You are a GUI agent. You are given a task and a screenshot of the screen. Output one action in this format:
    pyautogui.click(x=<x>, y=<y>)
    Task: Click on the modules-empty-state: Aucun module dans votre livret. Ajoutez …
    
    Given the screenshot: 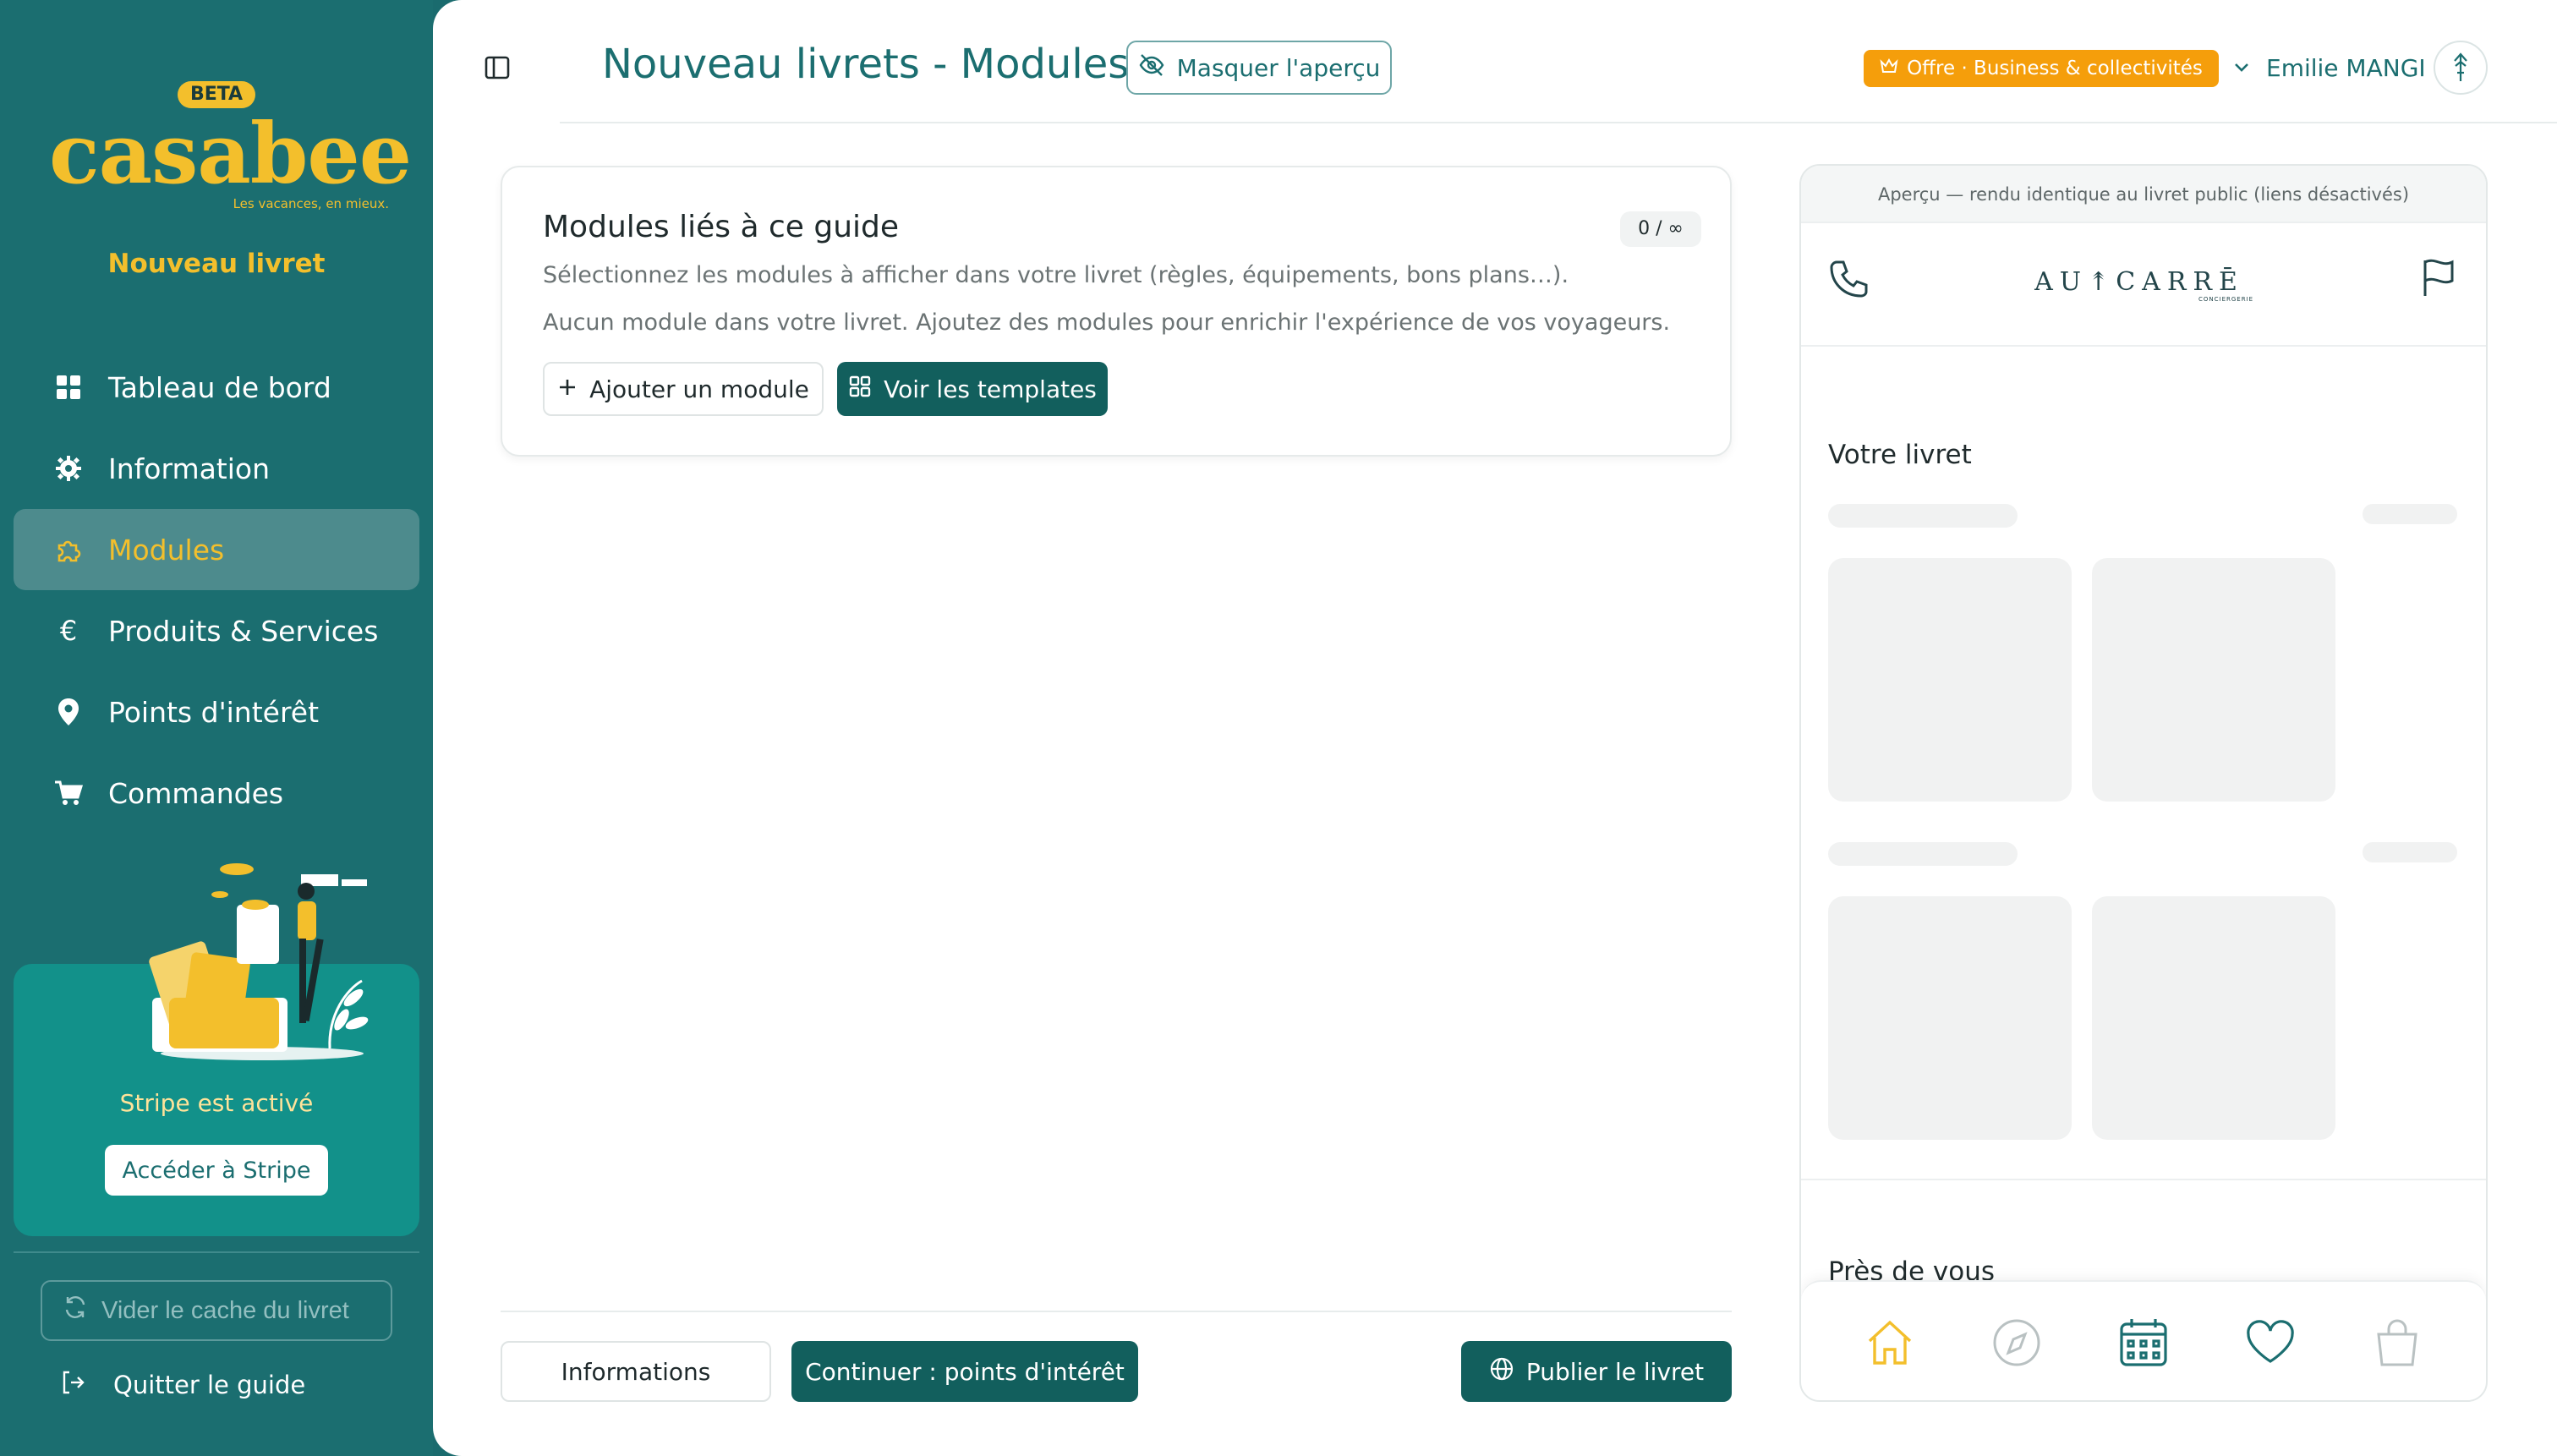 What is the action you would take?
    pyautogui.click(x=1107, y=322)
    